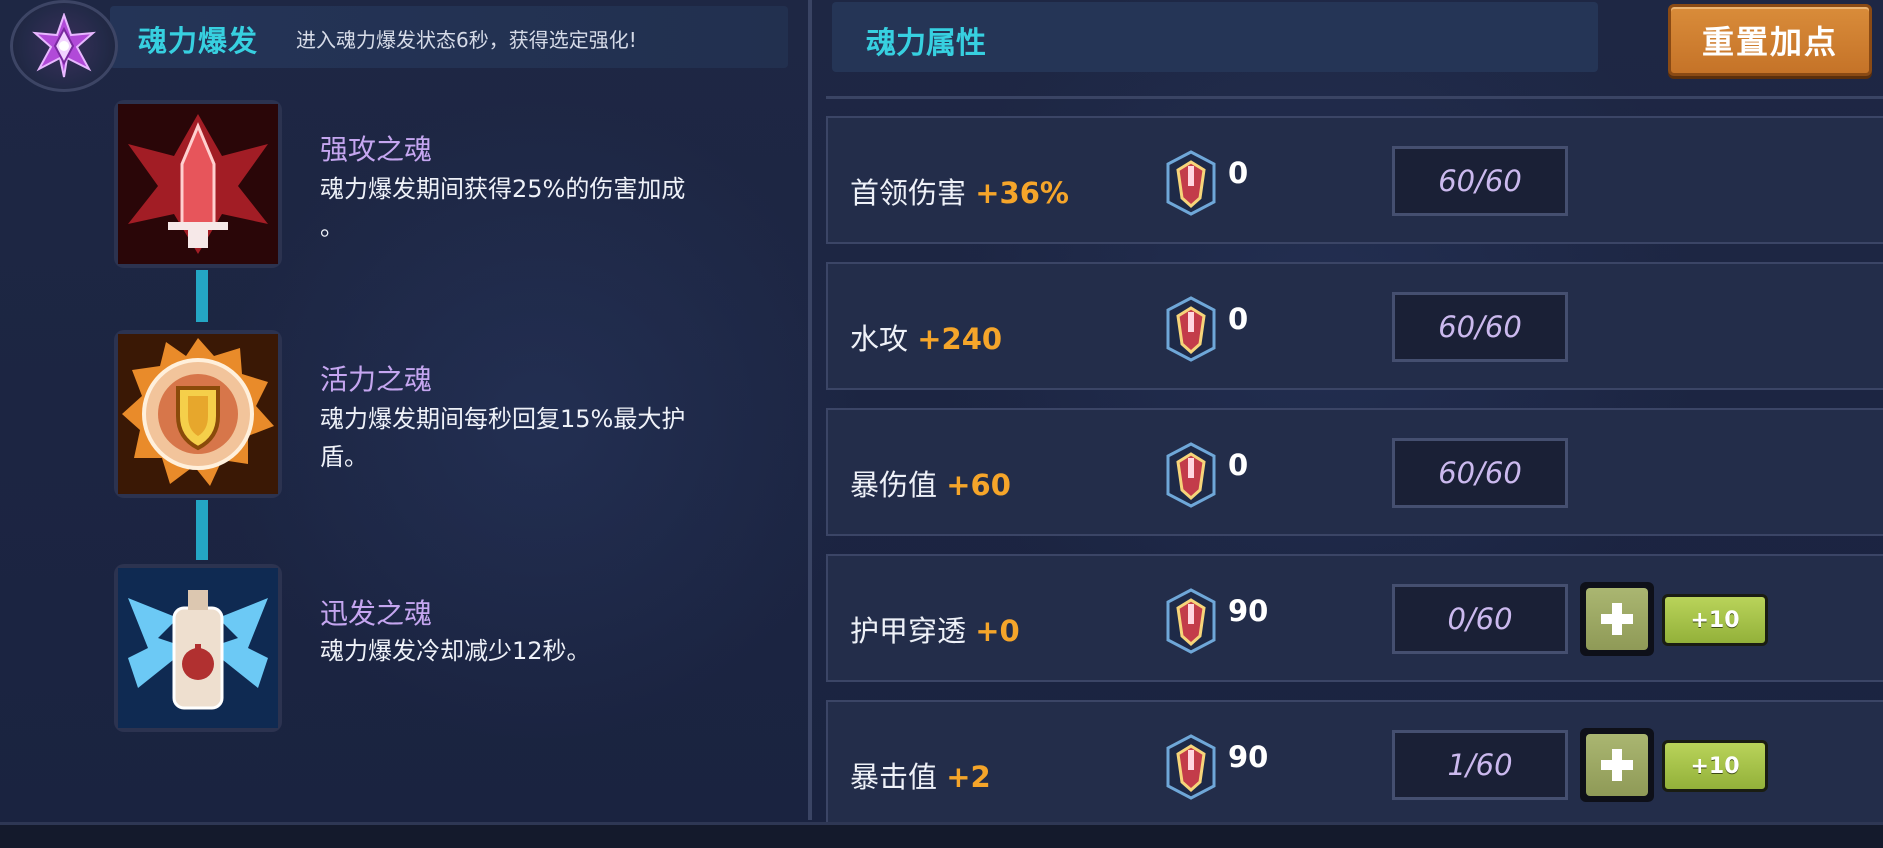 The width and height of the screenshot is (1883, 848). What do you see at coordinates (466, 40) in the screenshot?
I see `soul-burst-description: 进入魂力爆发状态6秒，获得选定强化!` at bounding box center [466, 40].